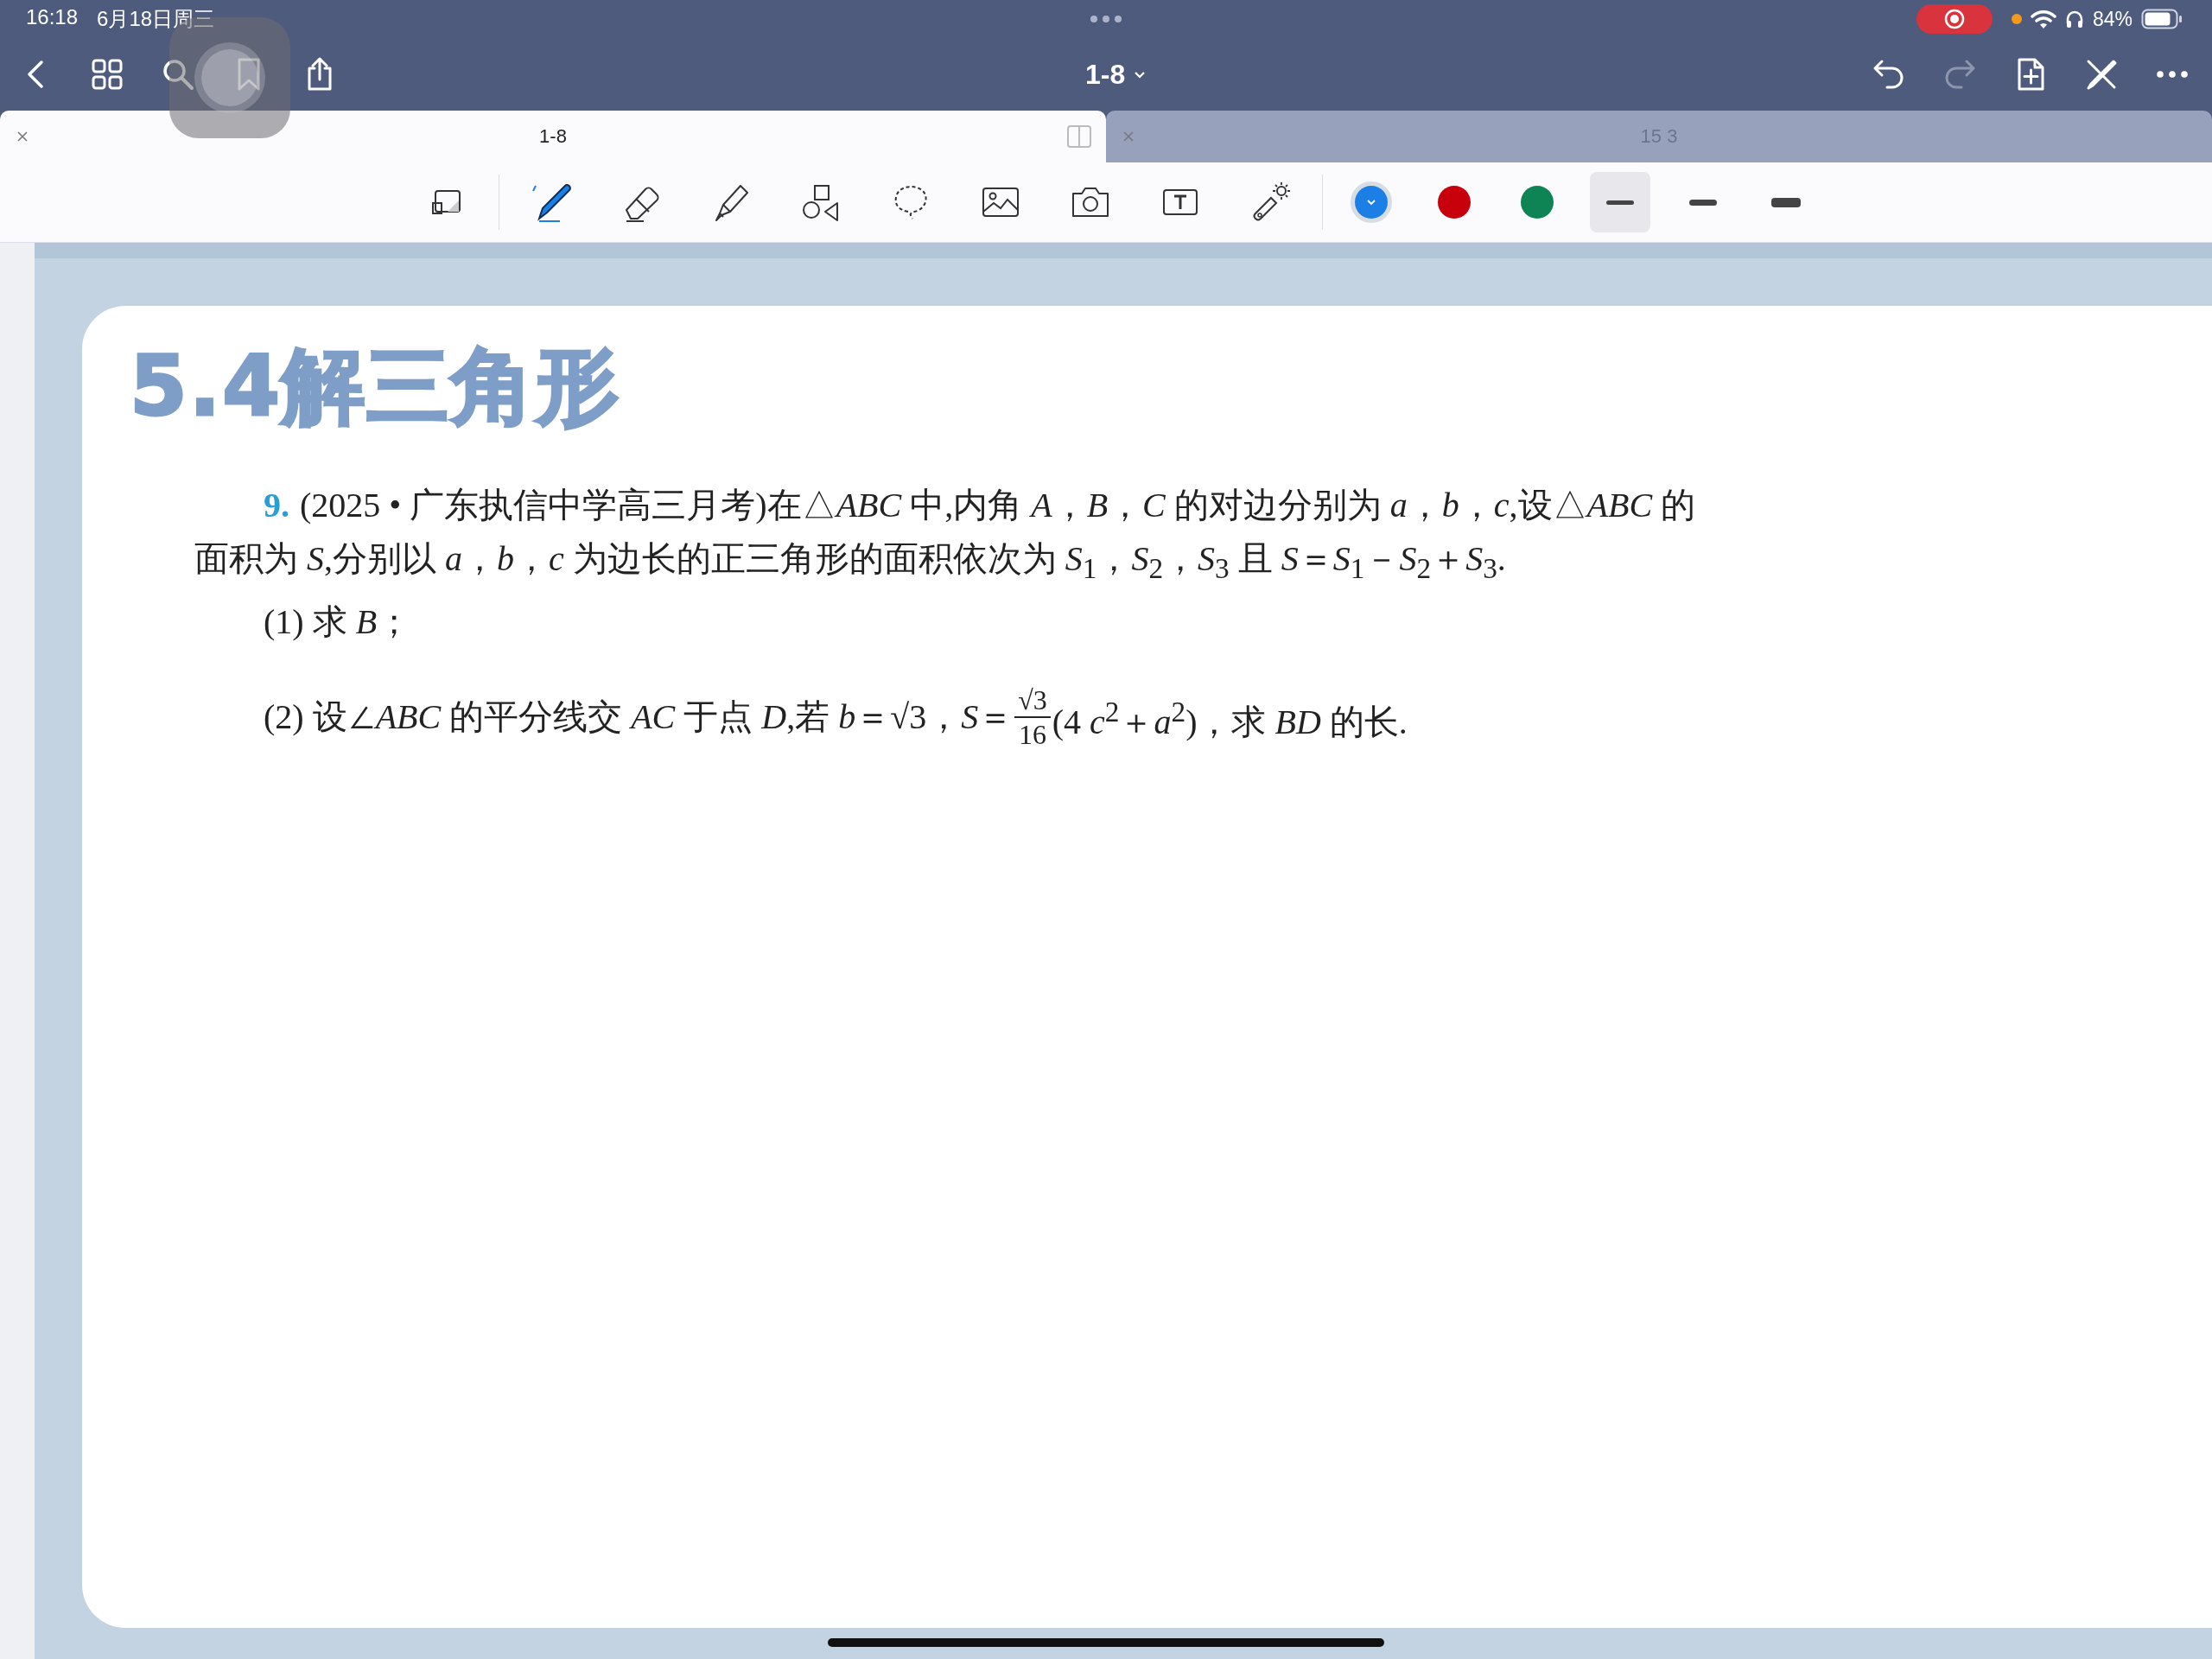 The image size is (2212, 1659). I want to click on search-icon, so click(178, 74).